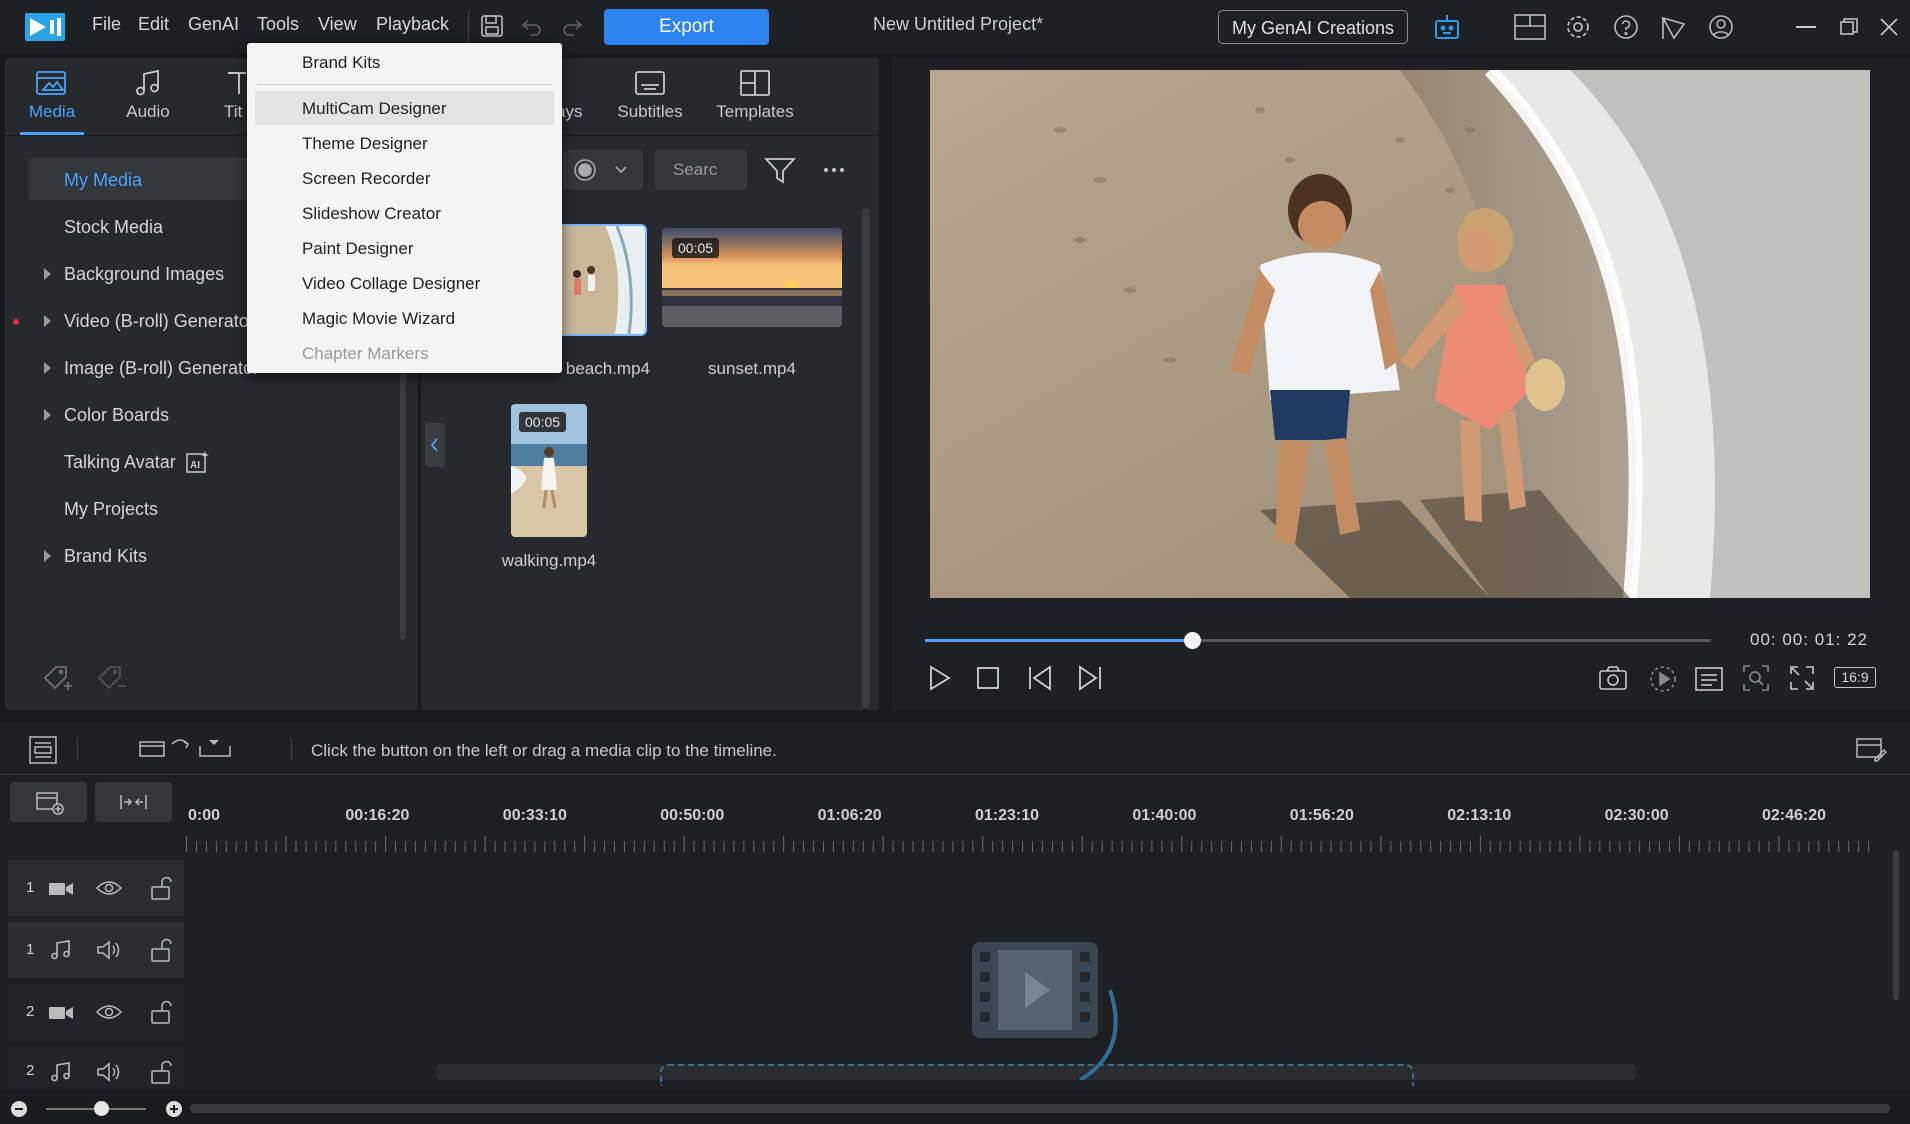 The image size is (1910, 1124). What do you see at coordinates (1855, 677) in the screenshot?
I see `aspect-ratio-button: 16:9` at bounding box center [1855, 677].